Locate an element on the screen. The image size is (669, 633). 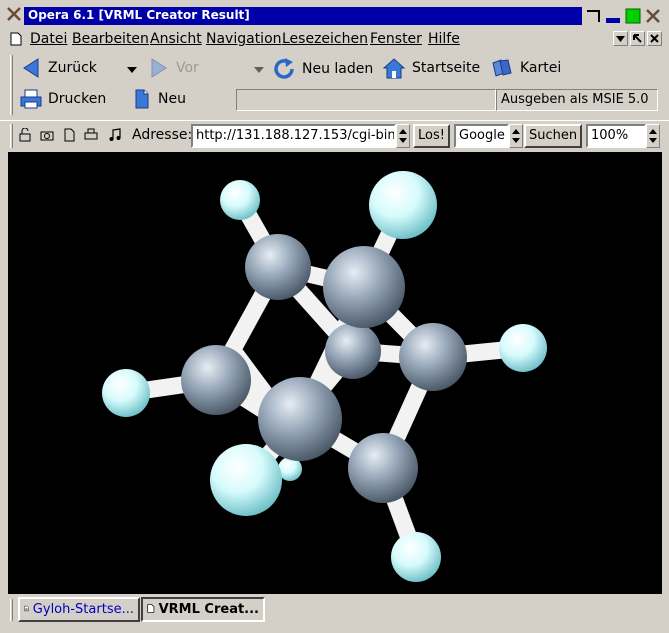
cards-icon is located at coordinates (502, 68).